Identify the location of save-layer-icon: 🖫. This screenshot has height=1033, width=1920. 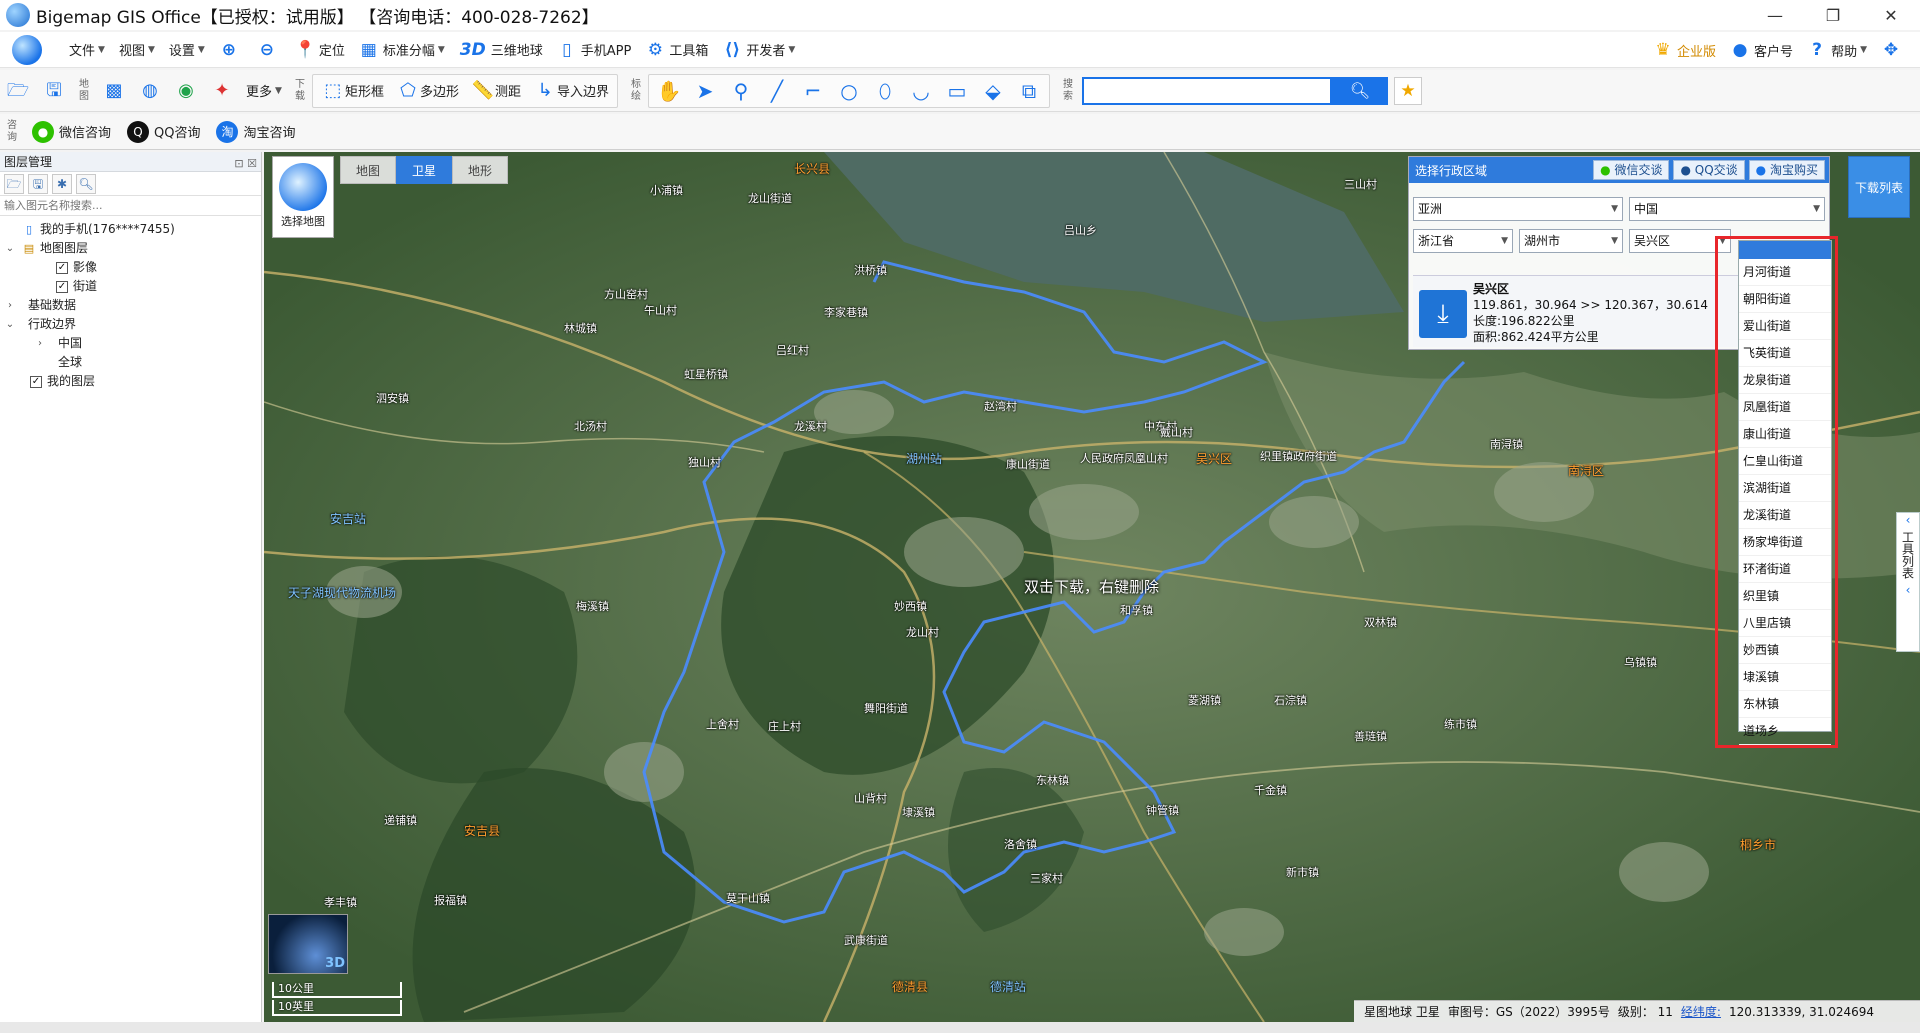
(38, 183).